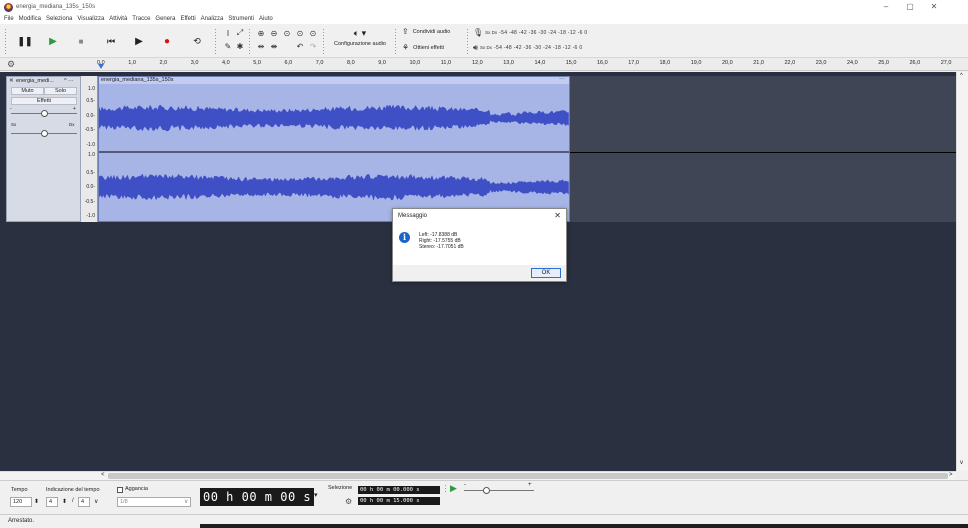 The height and width of the screenshot is (528, 968). I want to click on menu-edit: Modifica, so click(30, 19).